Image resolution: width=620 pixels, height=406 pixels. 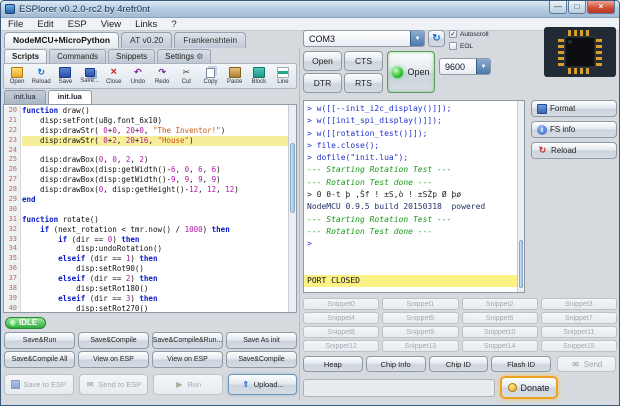 I want to click on maximize-button: □, so click(x=577, y=7).